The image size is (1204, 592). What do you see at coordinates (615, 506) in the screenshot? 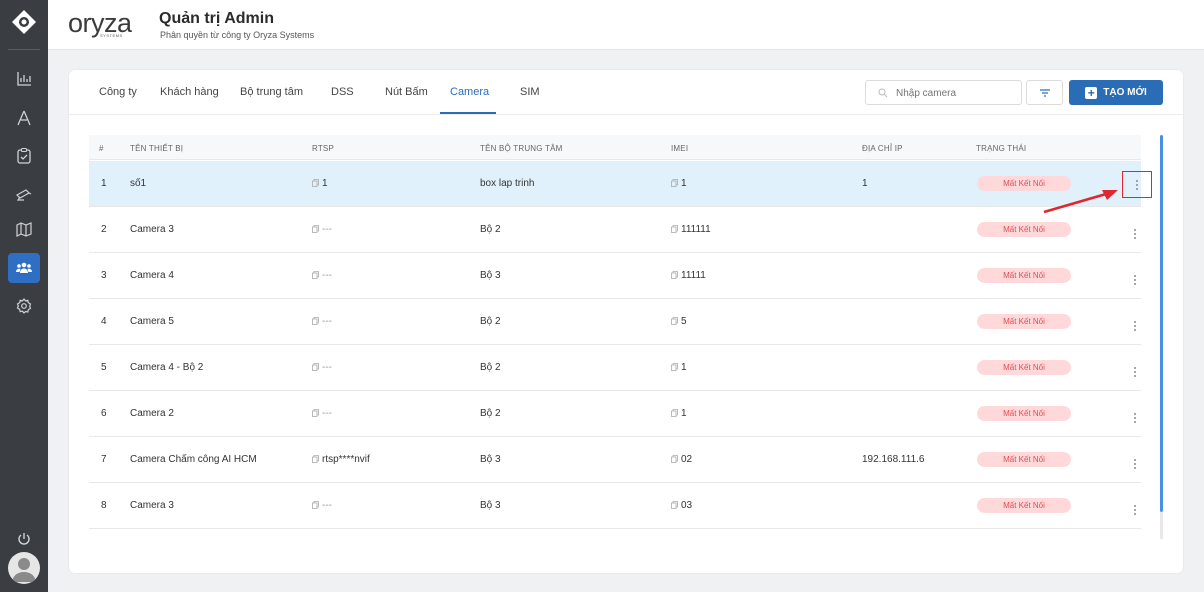
I see `table-row: 8 Camera 3 --- Bộ 3 03 Mất Kết Nối` at bounding box center [615, 506].